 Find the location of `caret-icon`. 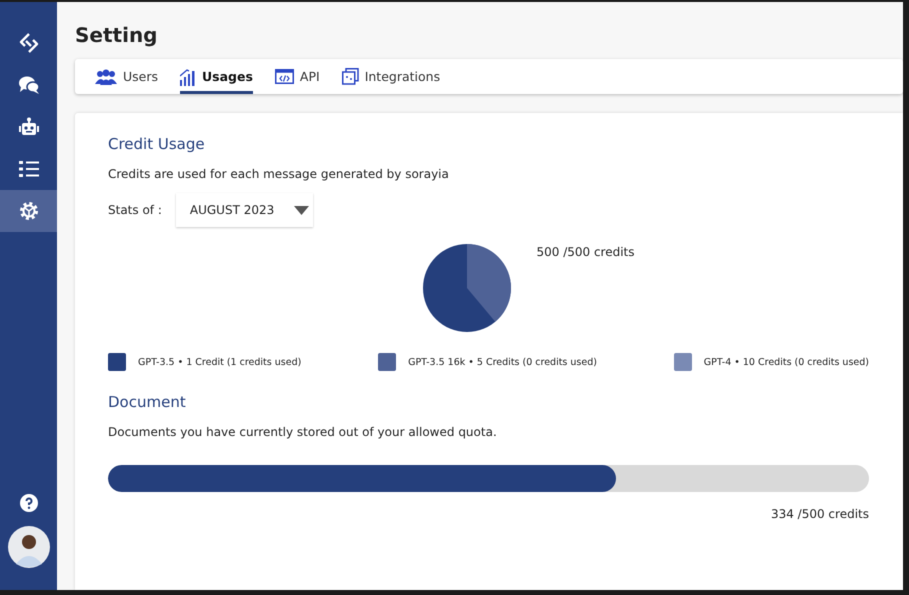

caret-icon is located at coordinates (301, 210).